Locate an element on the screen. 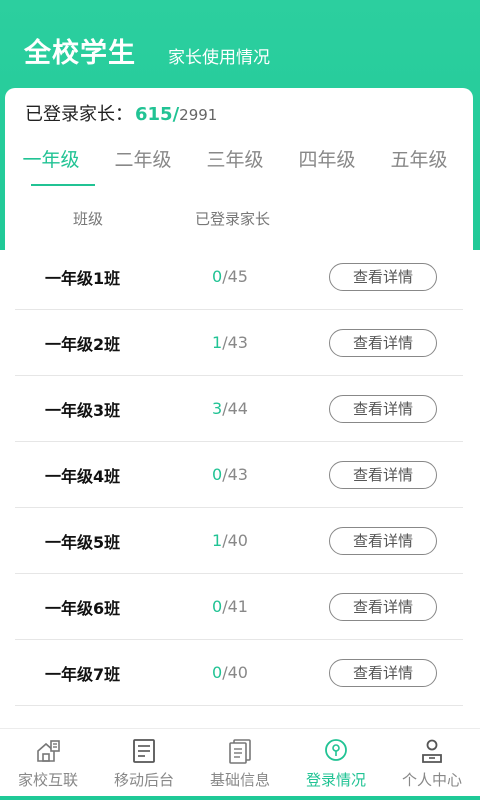 The image size is (480, 800). nav-label: 家校互联 is located at coordinates (47, 780).